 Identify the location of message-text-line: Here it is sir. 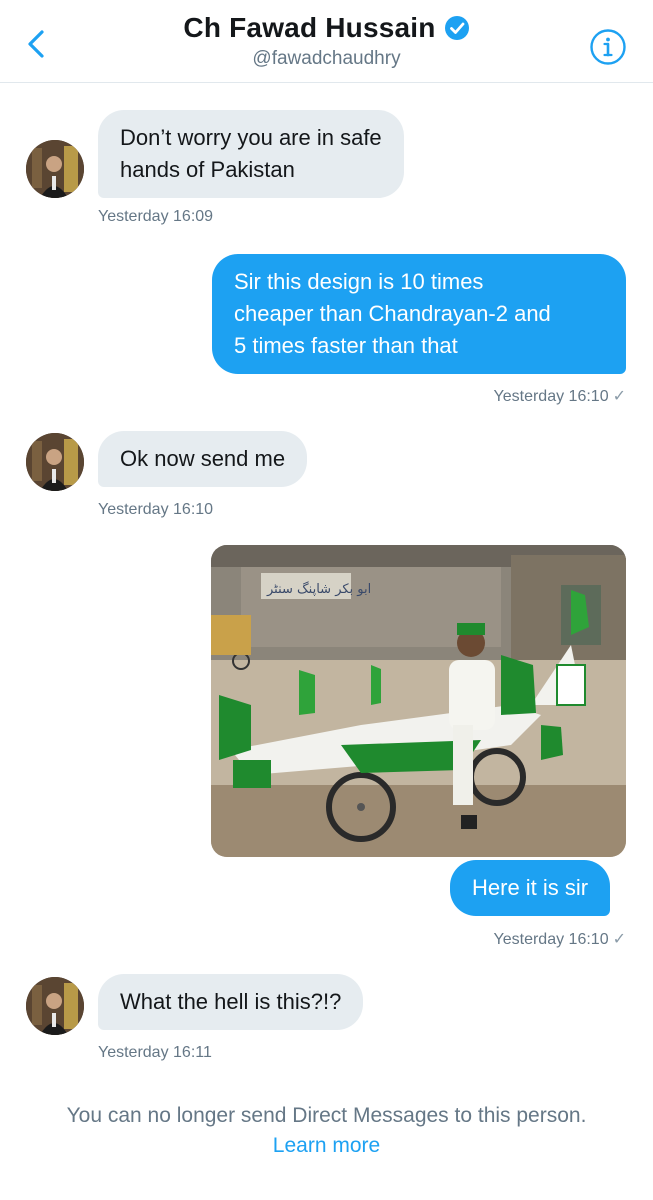
(530, 887).